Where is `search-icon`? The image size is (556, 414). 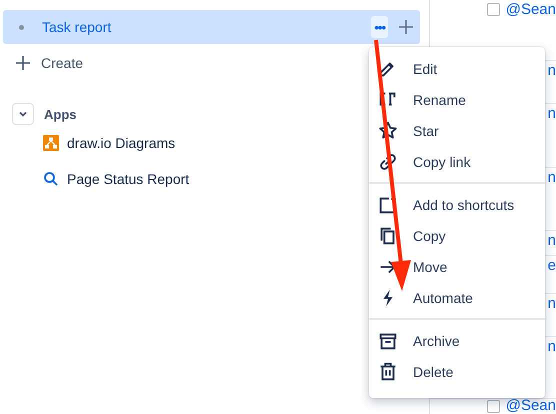 search-icon is located at coordinates (51, 179).